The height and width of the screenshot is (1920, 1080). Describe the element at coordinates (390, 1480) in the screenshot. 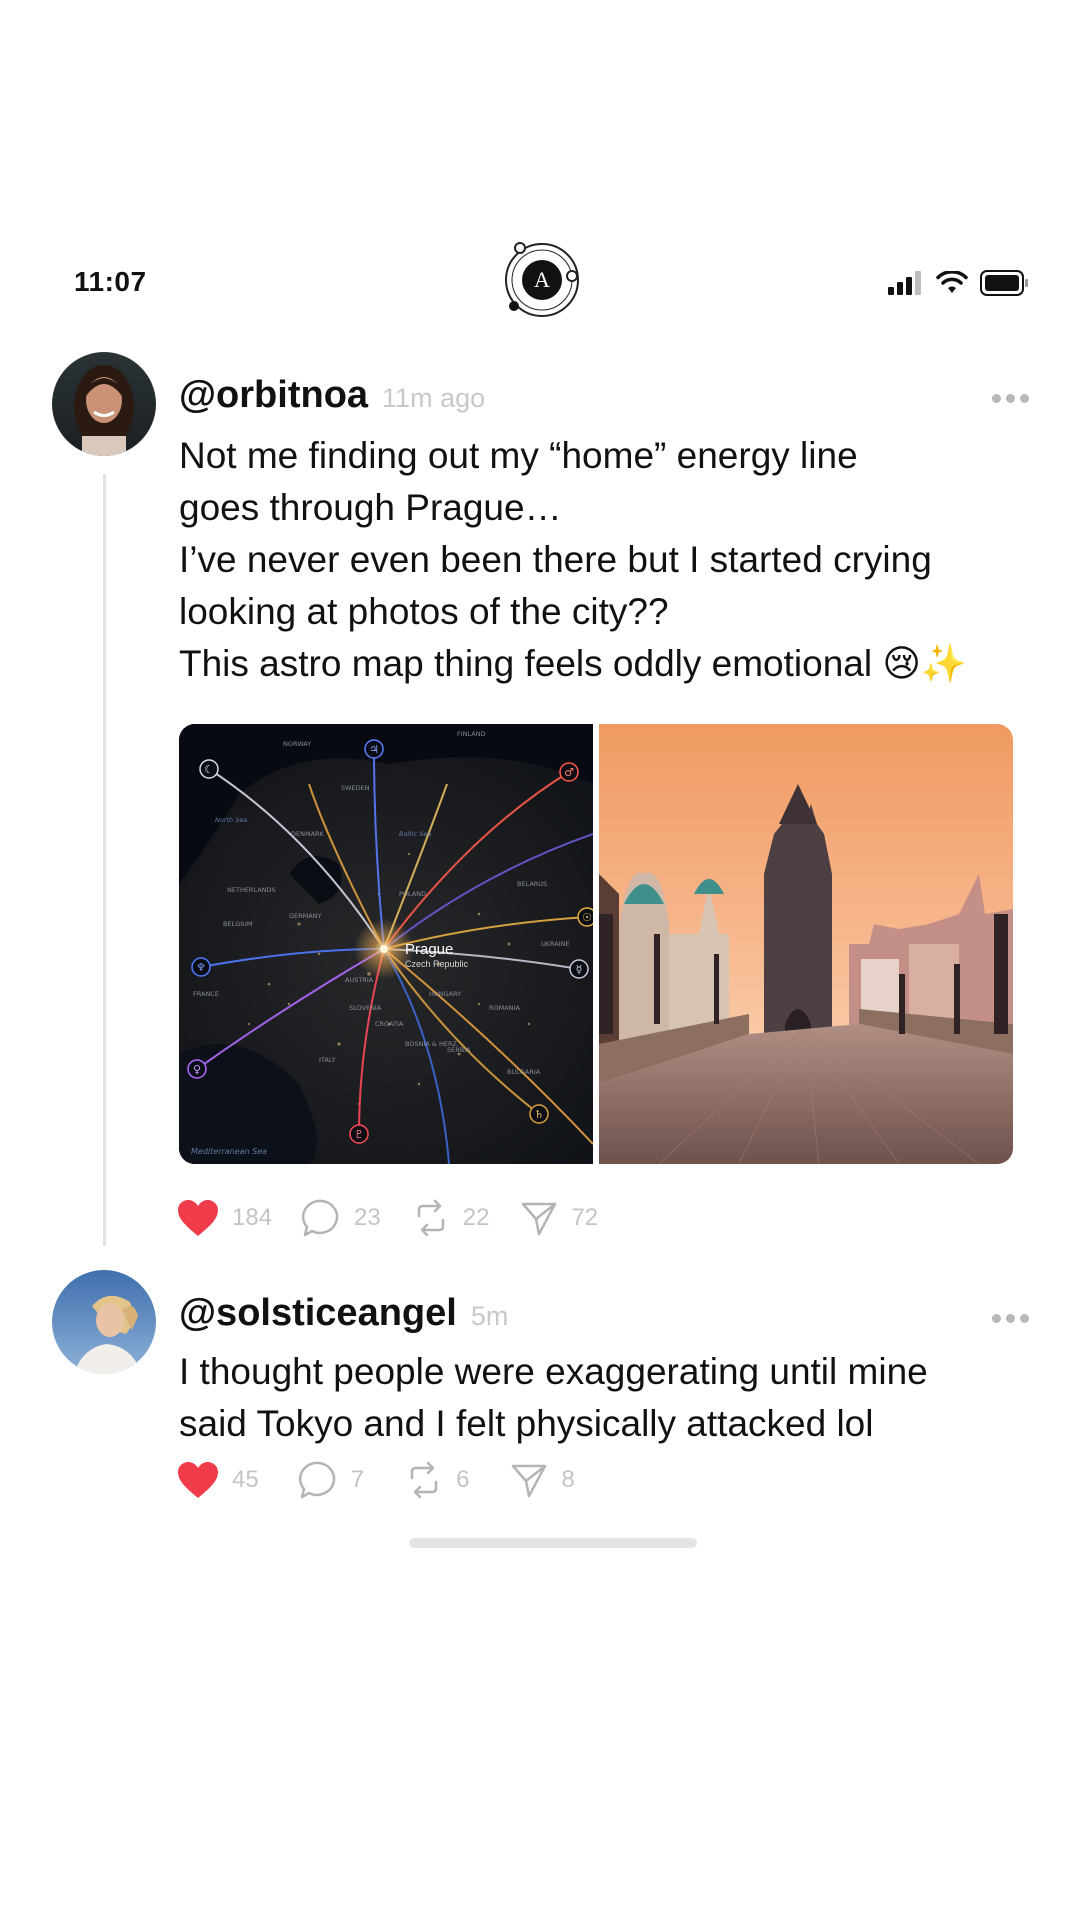

I see `post-actions: 45 7 6 8` at that location.